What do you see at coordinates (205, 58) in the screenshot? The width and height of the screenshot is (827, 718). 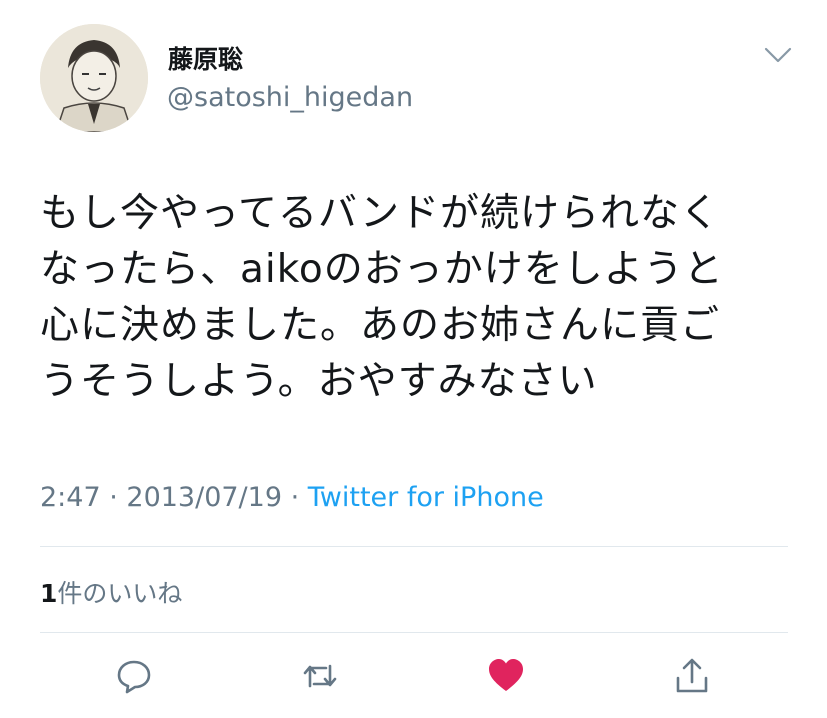 I see `author-display-name: 藤原聡` at bounding box center [205, 58].